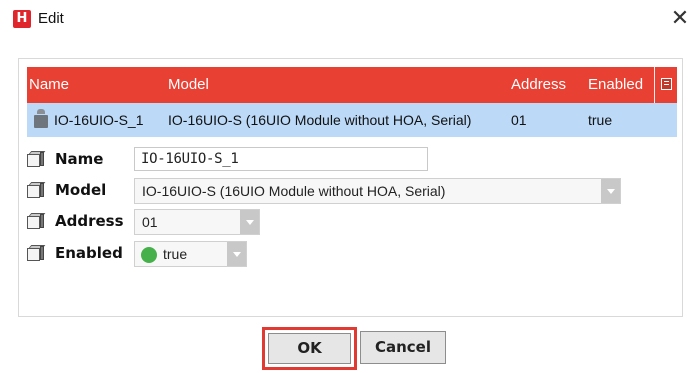 Image resolution: width=698 pixels, height=373 pixels. I want to click on property-label-address: Address, so click(89, 221).